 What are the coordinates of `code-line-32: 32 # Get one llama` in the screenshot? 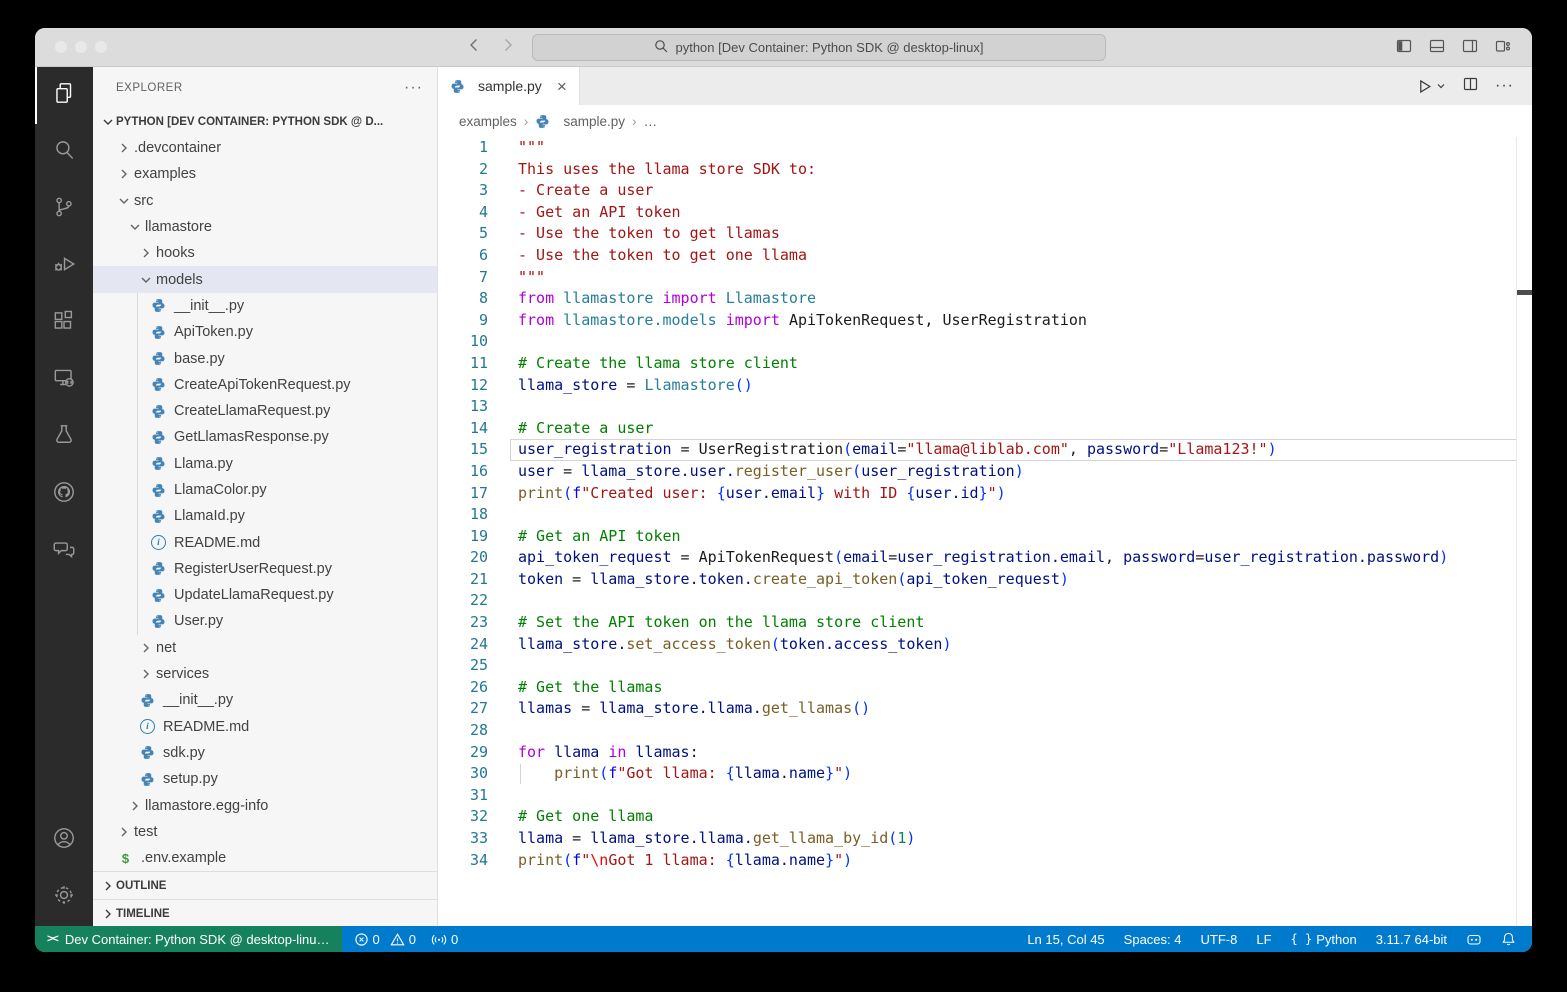 It's located at (985, 817).